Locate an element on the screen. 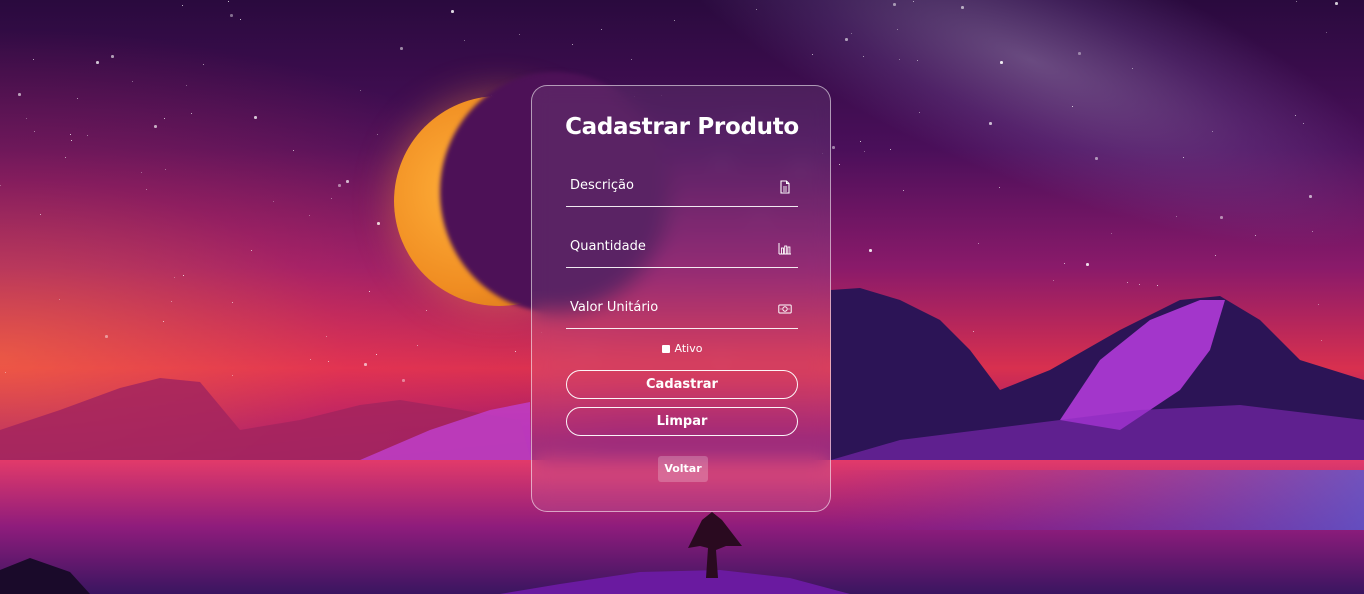 Image resolution: width=1364 pixels, height=594 pixels. quantity-field: Quantidade is located at coordinates (682, 251).